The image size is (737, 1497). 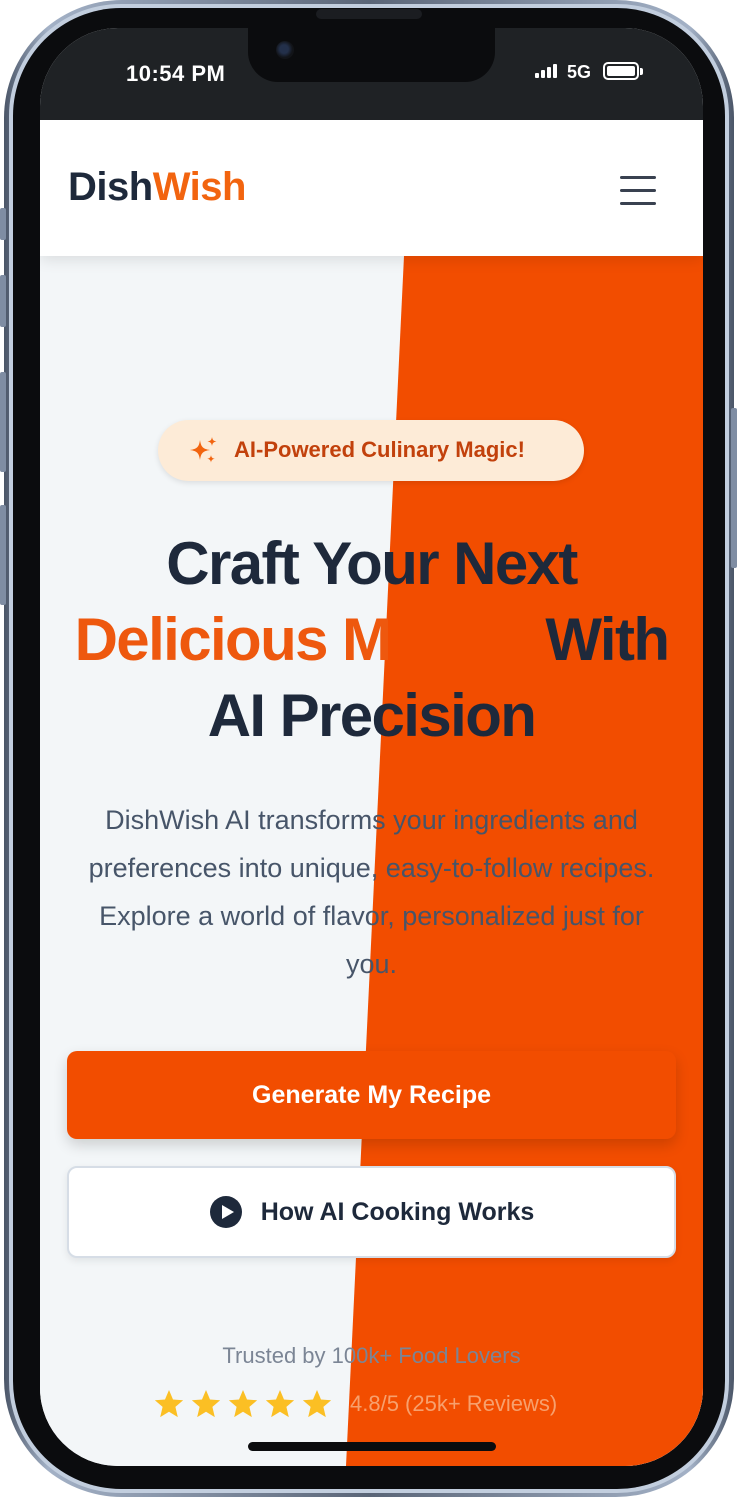 I want to click on home-indicator, so click(x=372, y=1446).